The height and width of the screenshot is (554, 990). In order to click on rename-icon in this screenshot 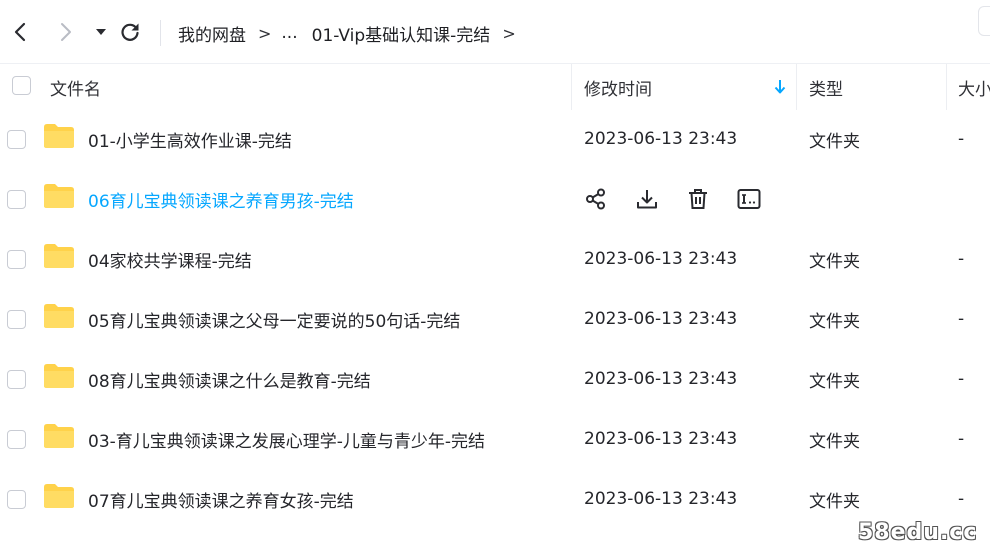, I will do `click(749, 199)`.